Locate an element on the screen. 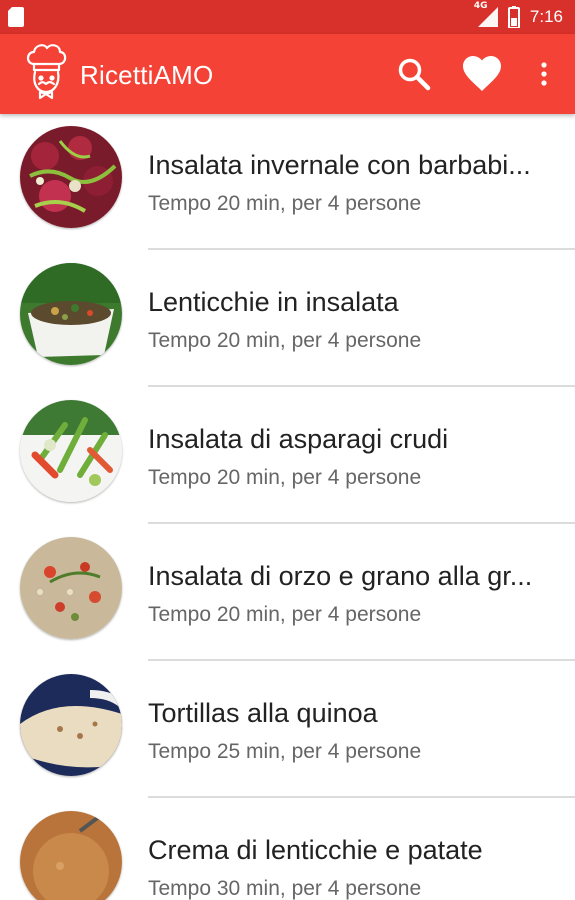 The width and height of the screenshot is (575, 900). recipe-name: Lenticchie in insalata is located at coordinates (273, 302).